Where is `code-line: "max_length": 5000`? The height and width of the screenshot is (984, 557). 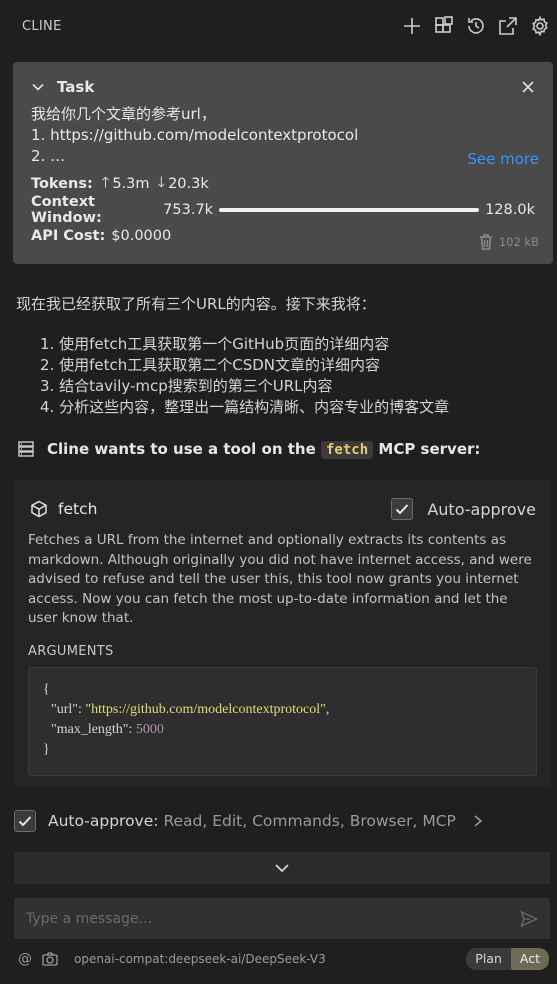
code-line: "max_length": 5000 is located at coordinates (107, 729).